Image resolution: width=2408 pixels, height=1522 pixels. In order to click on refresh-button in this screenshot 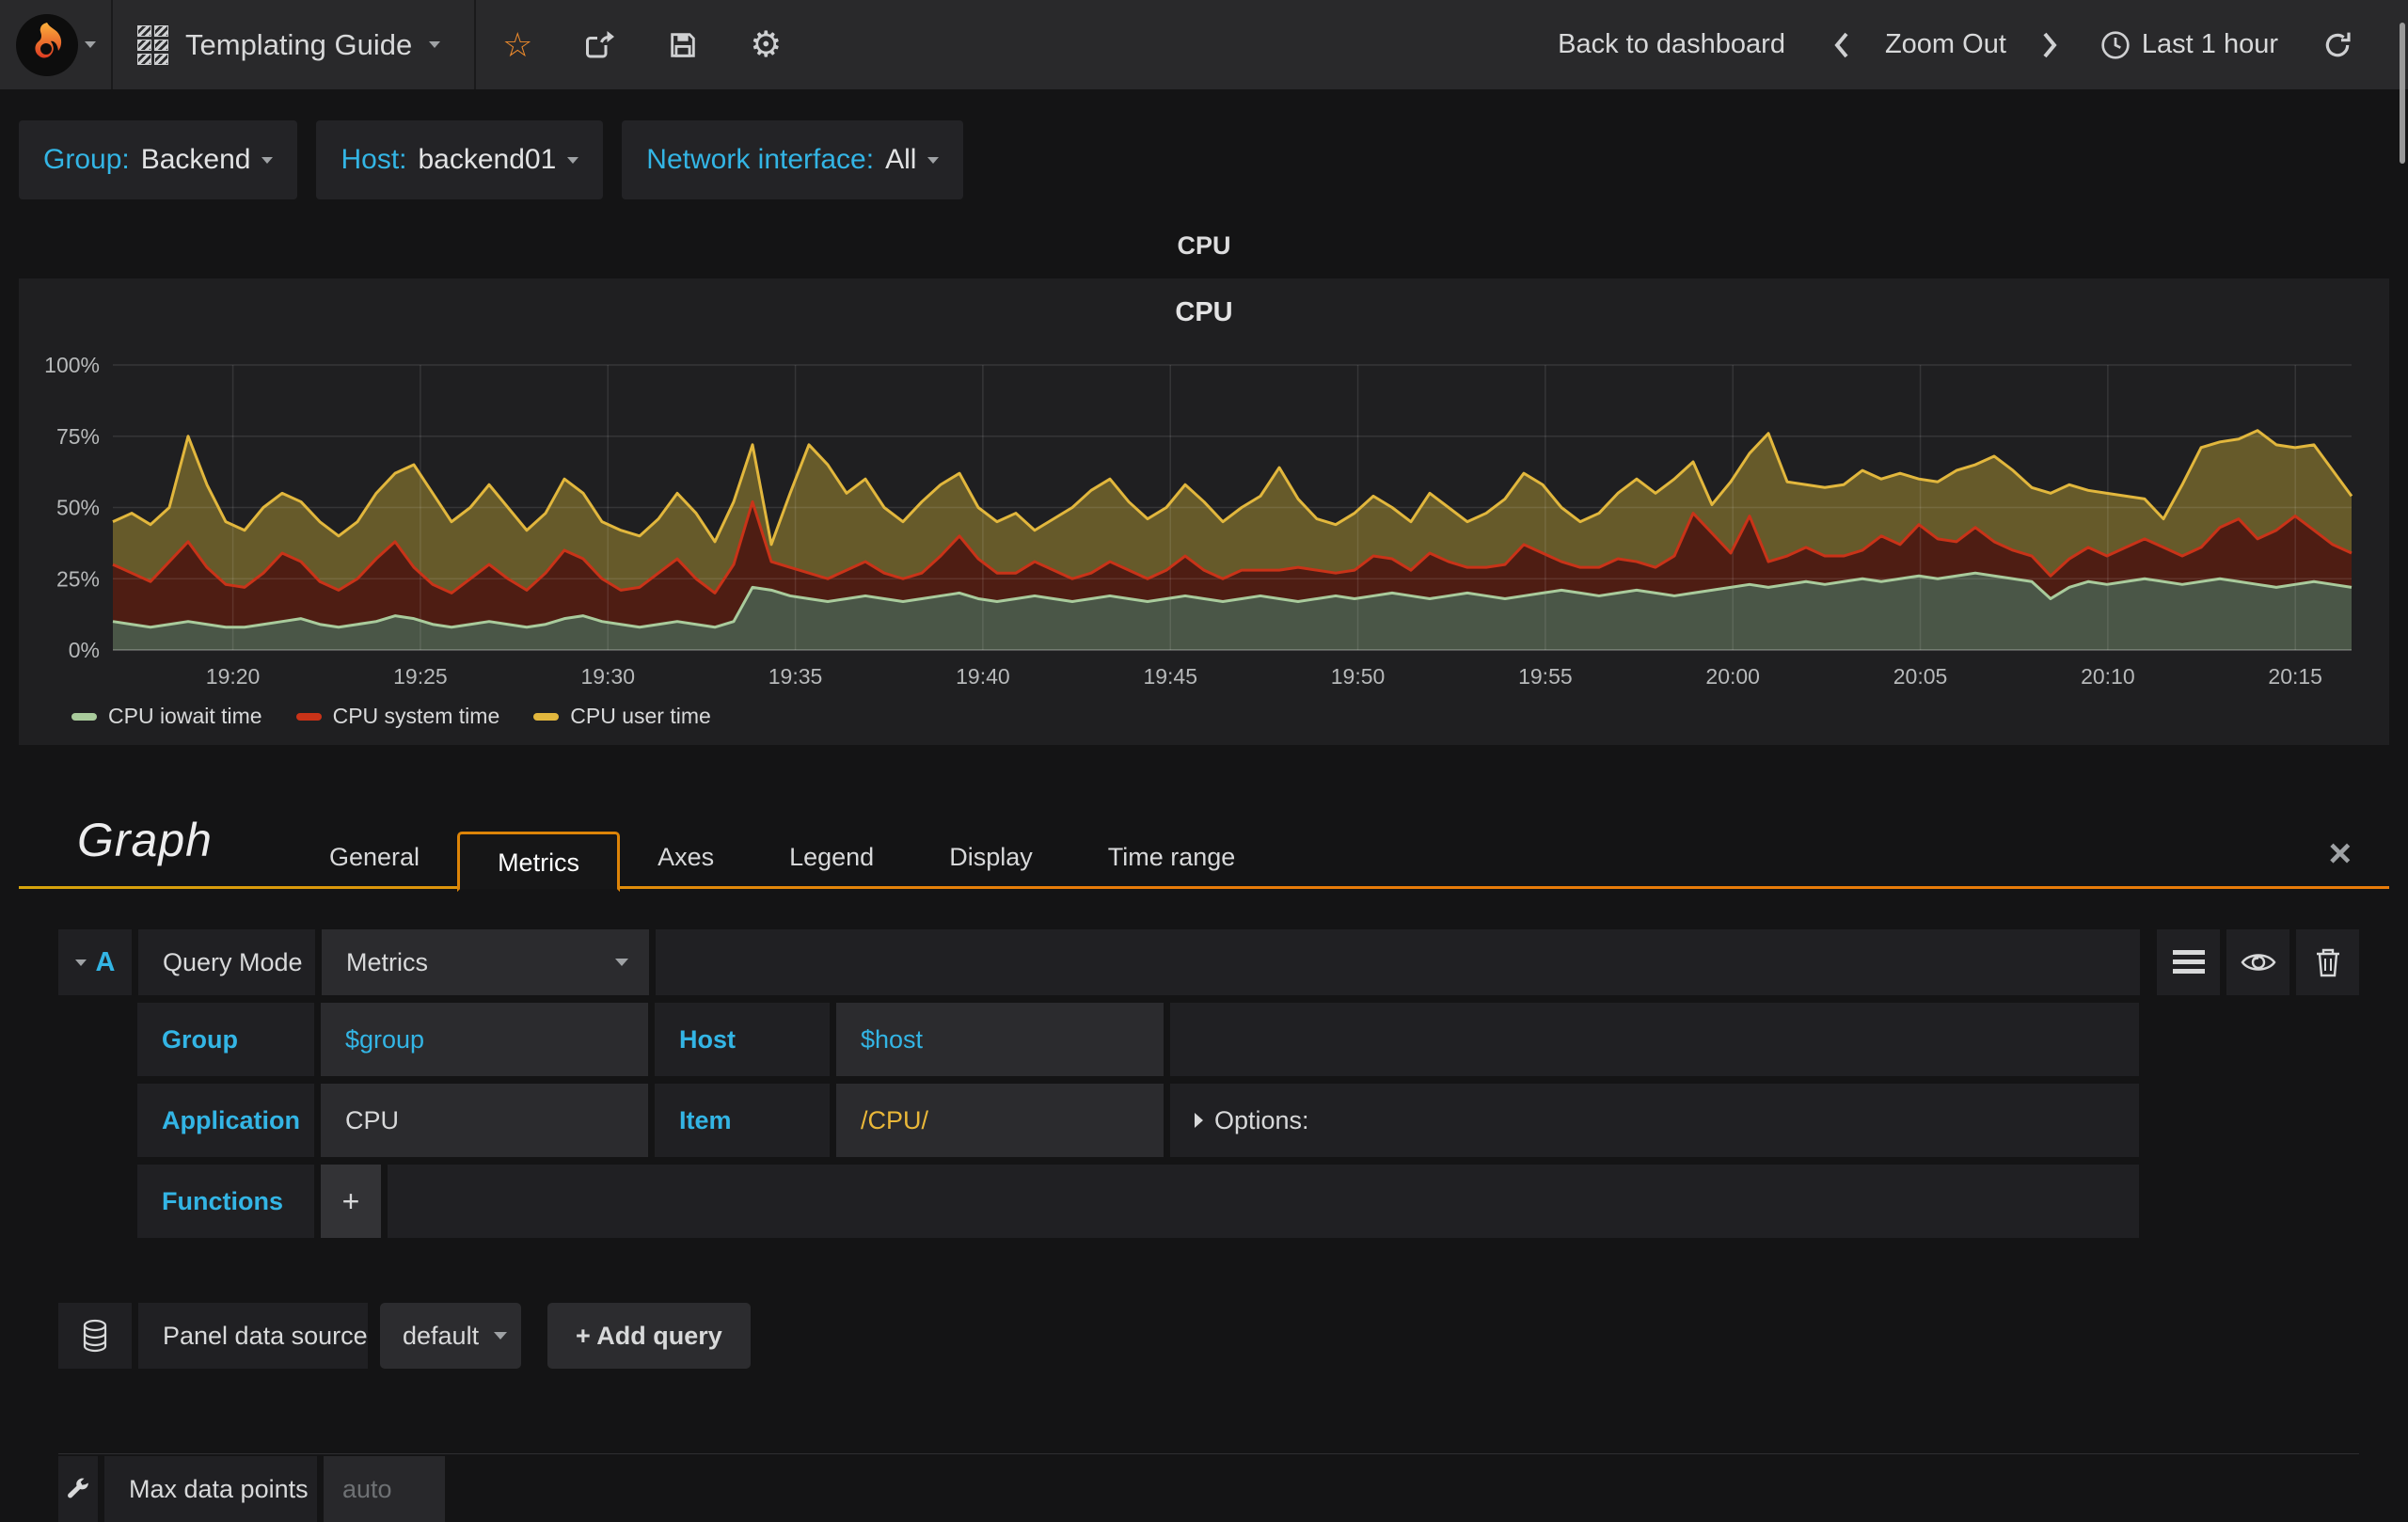, I will do `click(2338, 44)`.